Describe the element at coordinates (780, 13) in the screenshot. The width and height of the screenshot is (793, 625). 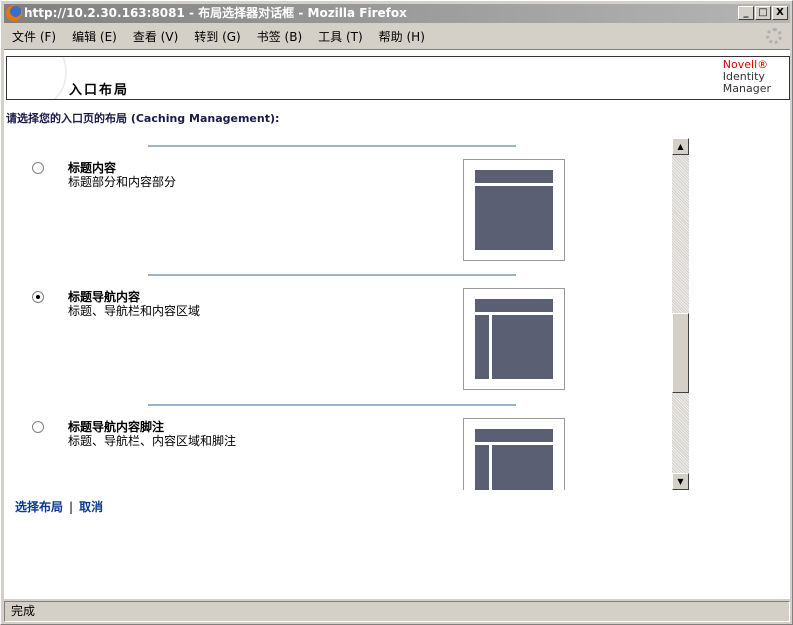
I see `close-button: X` at that location.